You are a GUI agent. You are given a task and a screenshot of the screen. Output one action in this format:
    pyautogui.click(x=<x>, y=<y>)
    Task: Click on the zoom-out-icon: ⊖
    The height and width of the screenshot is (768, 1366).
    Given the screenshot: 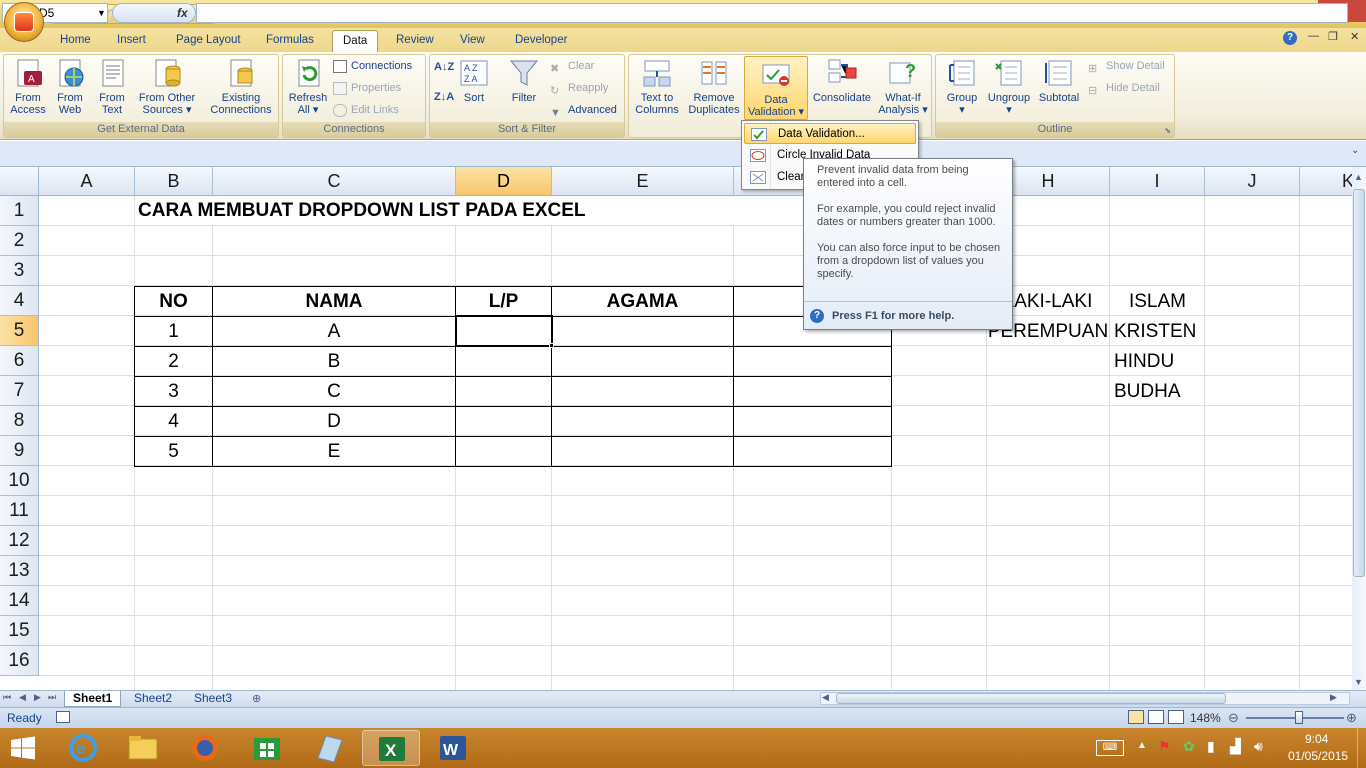 What is the action you would take?
    pyautogui.click(x=1233, y=718)
    